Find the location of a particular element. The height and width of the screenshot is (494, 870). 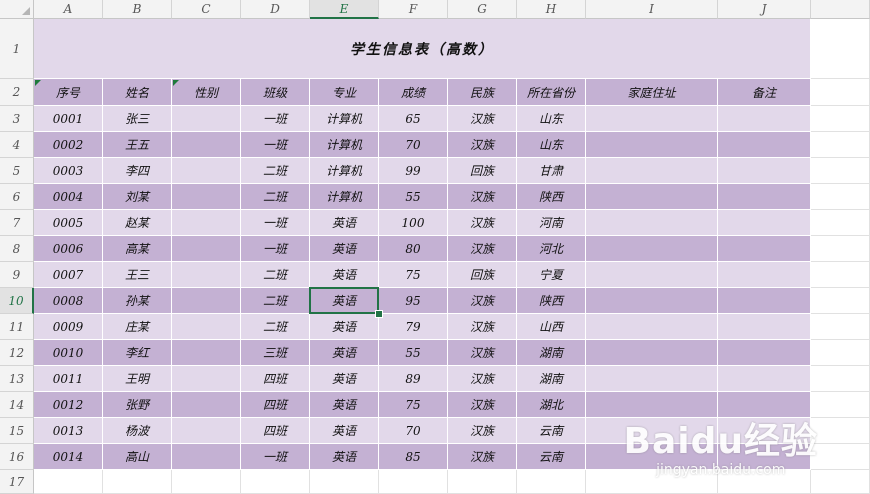

cell-b14: 张野 is located at coordinates (137, 405).